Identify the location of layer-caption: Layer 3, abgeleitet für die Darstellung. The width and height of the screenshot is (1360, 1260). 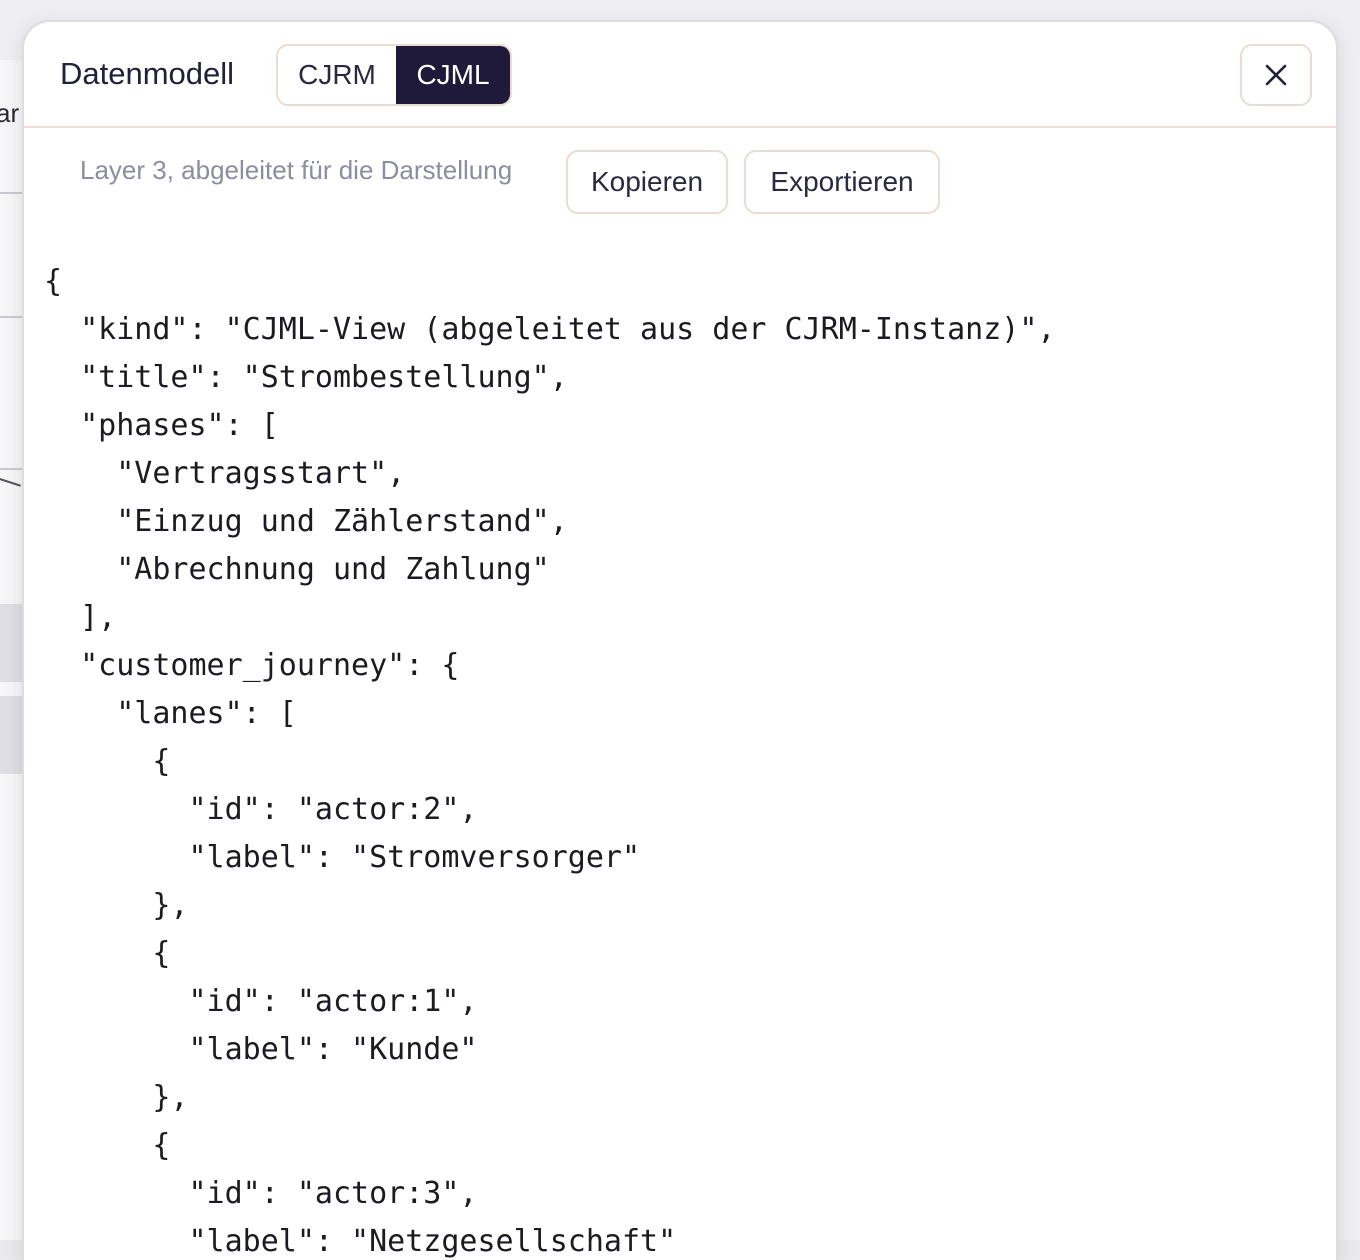
(296, 170).